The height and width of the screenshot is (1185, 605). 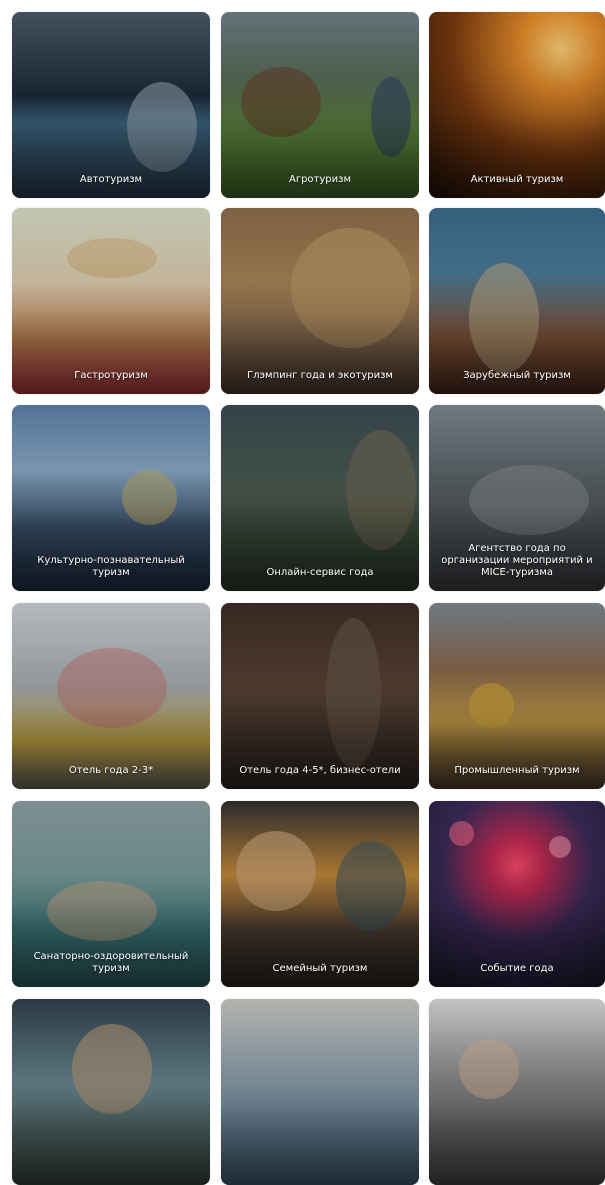 I want to click on category-card-industrial-tourism: Промышленный туризм, so click(x=517, y=696).